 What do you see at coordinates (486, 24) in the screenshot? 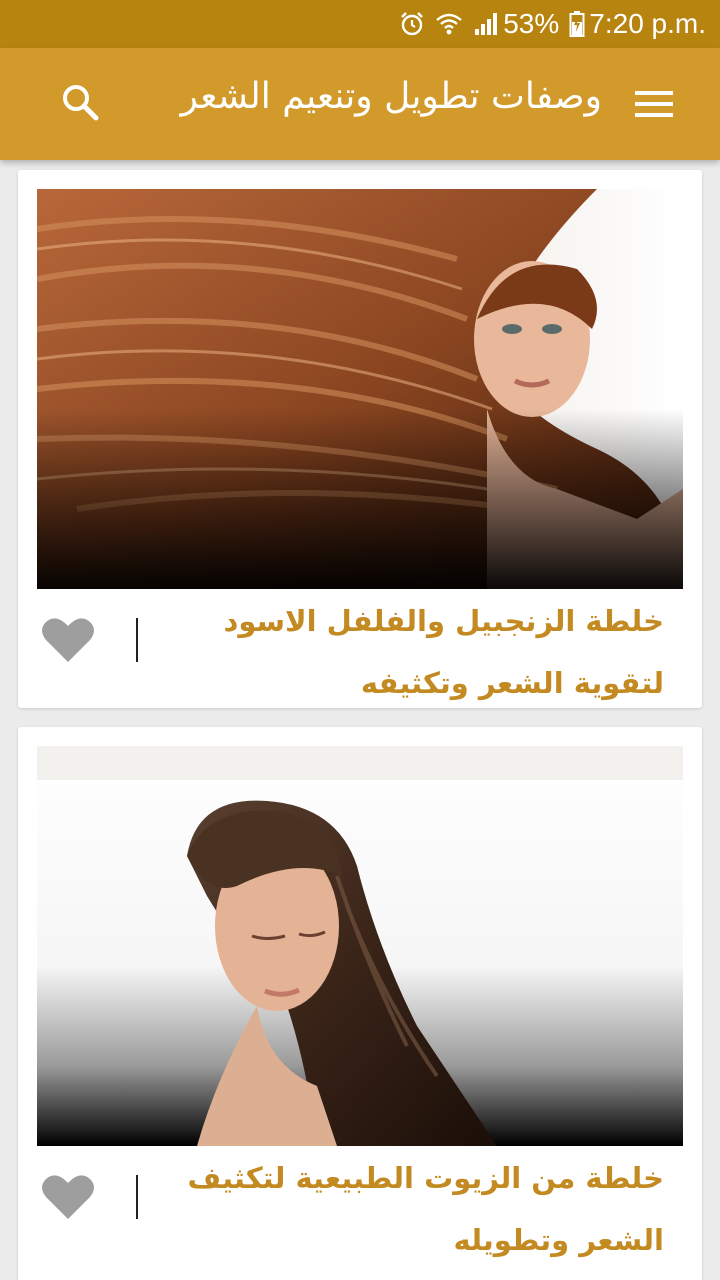
I see `signal-icon` at bounding box center [486, 24].